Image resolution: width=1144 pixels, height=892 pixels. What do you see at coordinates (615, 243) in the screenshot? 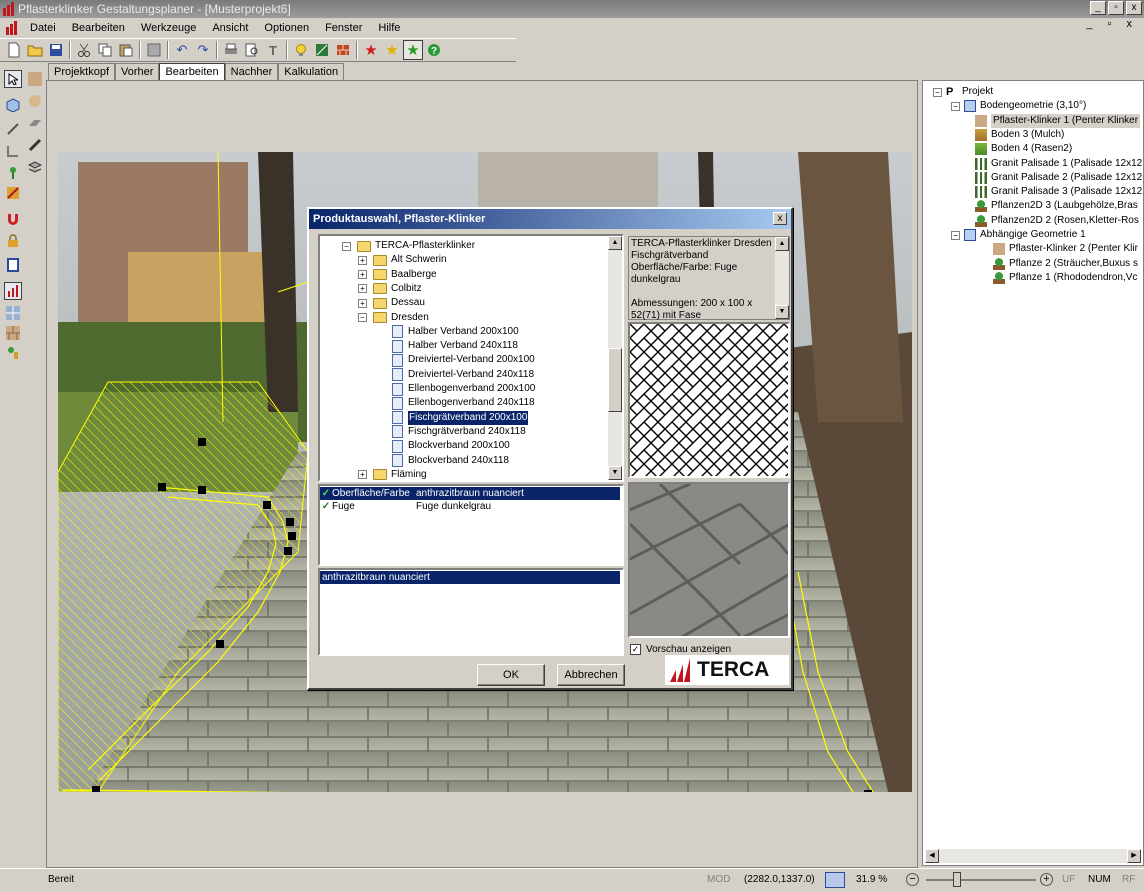
I see `scroll-up-button: ▲` at bounding box center [615, 243].